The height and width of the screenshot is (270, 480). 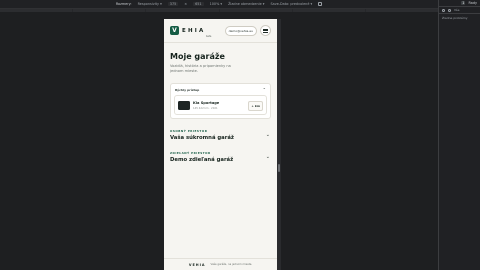 I want to click on section-heading: Vaša súkromná garáž, so click(x=202, y=138).